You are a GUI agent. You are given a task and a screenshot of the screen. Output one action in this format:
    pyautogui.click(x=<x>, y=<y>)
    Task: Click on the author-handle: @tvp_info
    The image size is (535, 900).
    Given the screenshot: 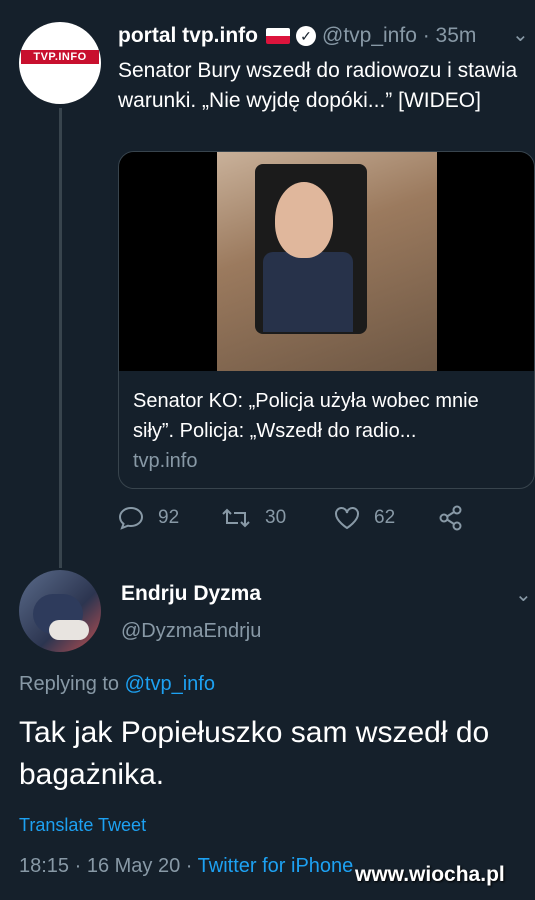 What is the action you would take?
    pyautogui.click(x=369, y=36)
    